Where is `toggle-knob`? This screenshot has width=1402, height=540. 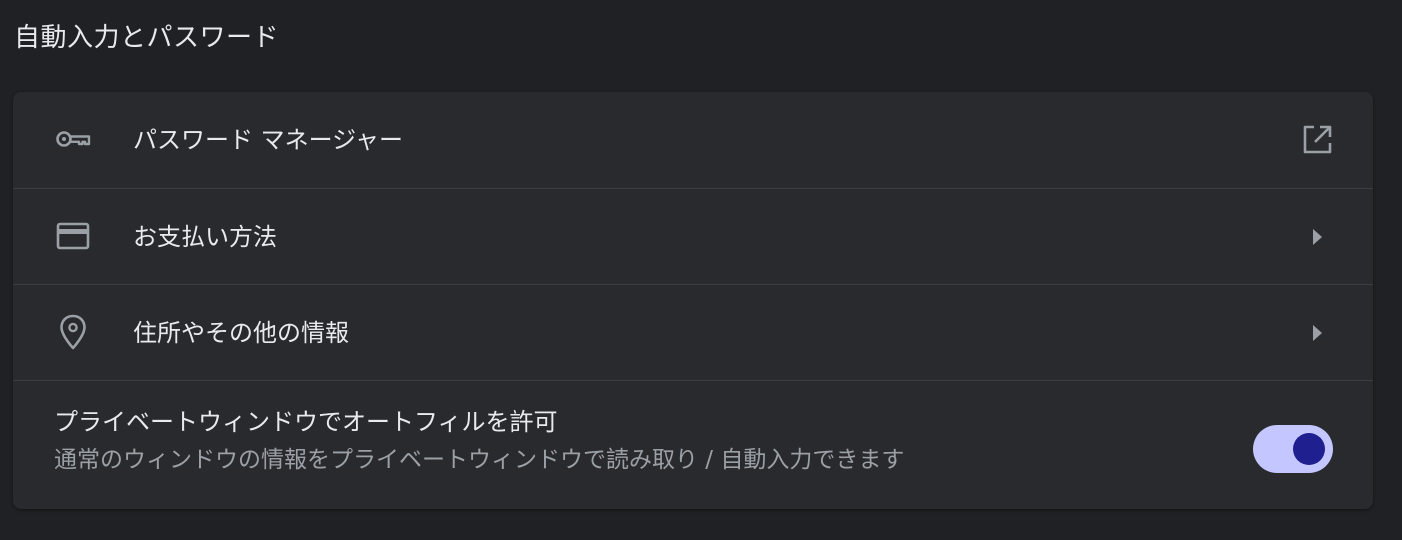
toggle-knob is located at coordinates (1309, 449).